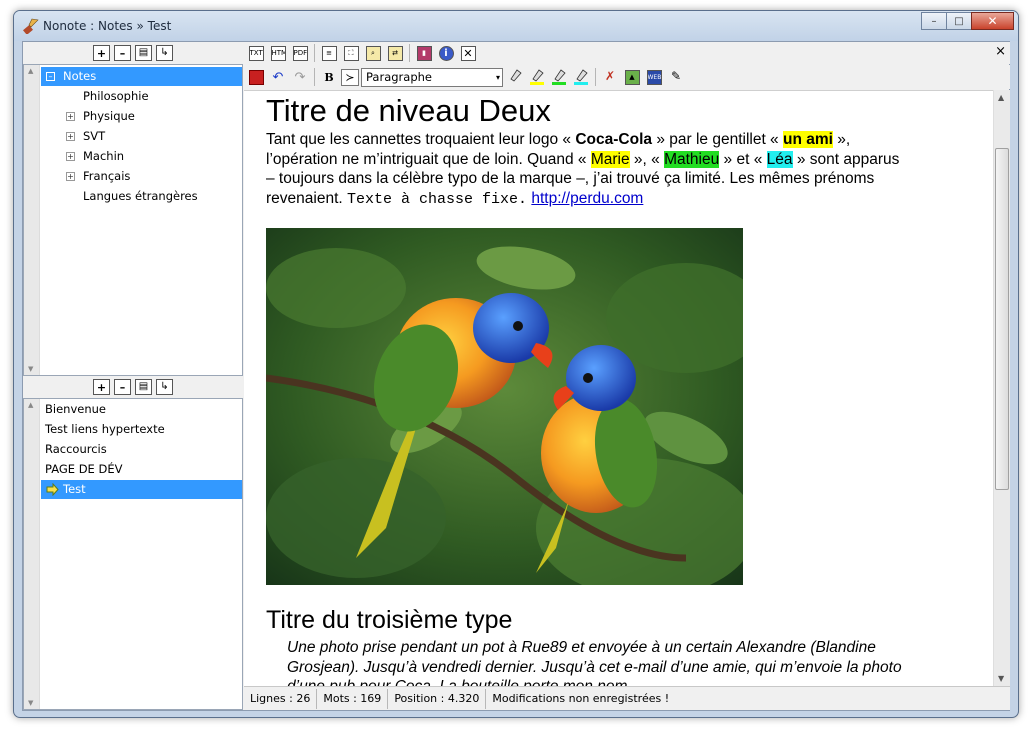 This screenshot has height=736, width=1035. What do you see at coordinates (329, 77) in the screenshot?
I see `bold-button: B` at bounding box center [329, 77].